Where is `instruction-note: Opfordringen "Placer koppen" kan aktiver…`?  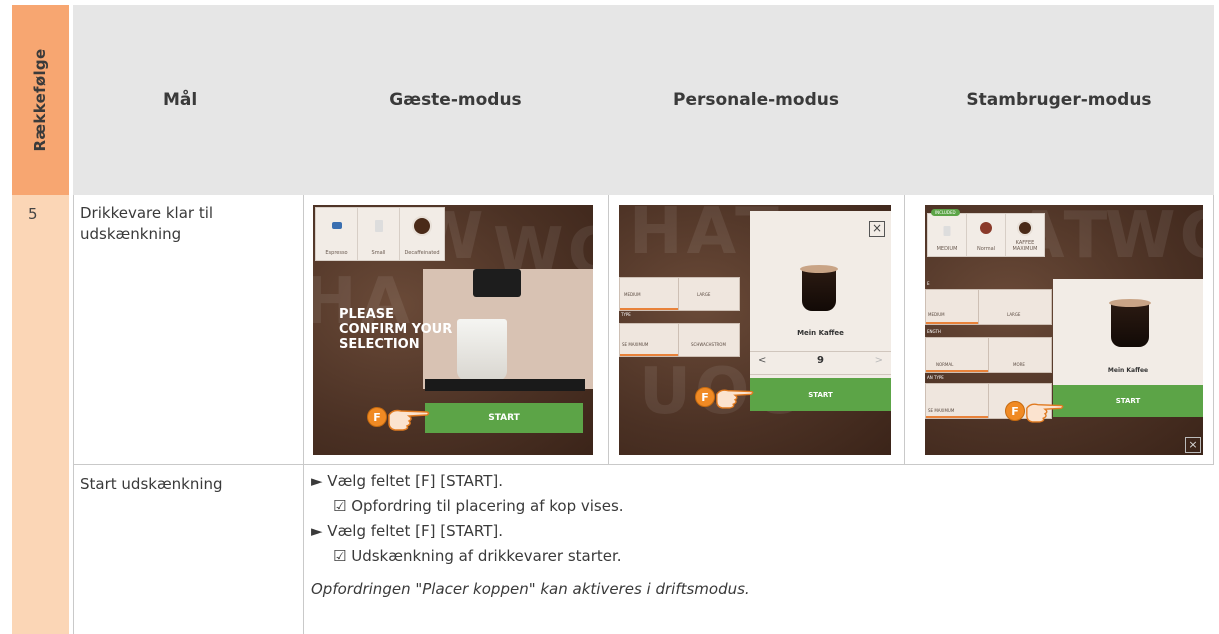
instruction-note: Opfordringen "Placer koppen" kan aktiver… is located at coordinates (530, 589).